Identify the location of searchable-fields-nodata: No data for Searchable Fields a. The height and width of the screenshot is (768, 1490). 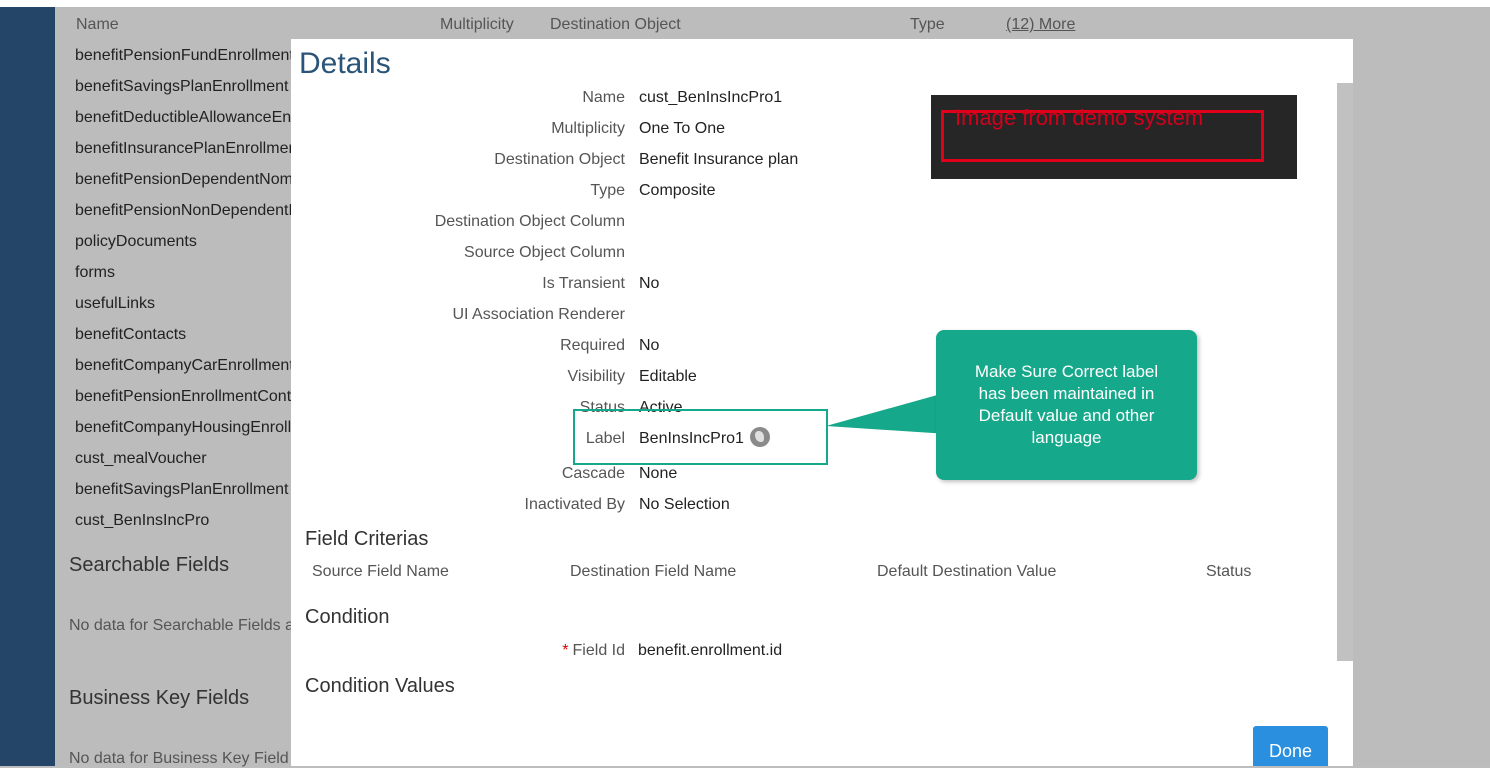
(180, 625).